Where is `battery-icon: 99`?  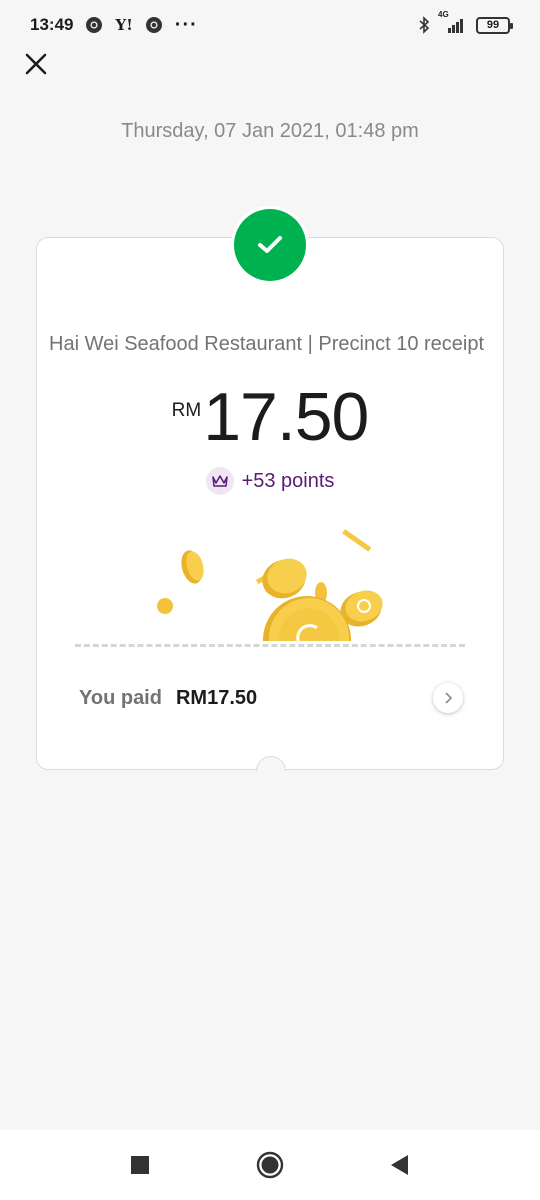
battery-icon: 99 is located at coordinates (494, 25).